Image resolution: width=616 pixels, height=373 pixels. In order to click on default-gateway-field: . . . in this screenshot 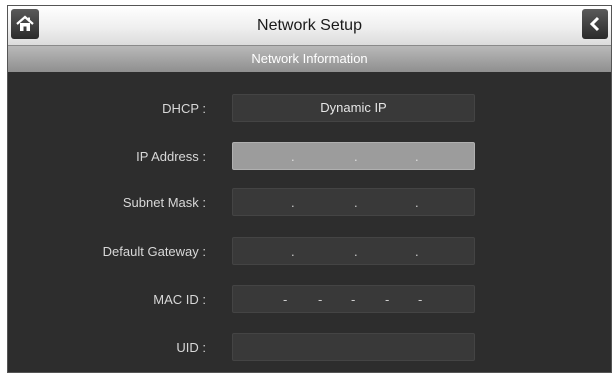, I will do `click(353, 251)`.